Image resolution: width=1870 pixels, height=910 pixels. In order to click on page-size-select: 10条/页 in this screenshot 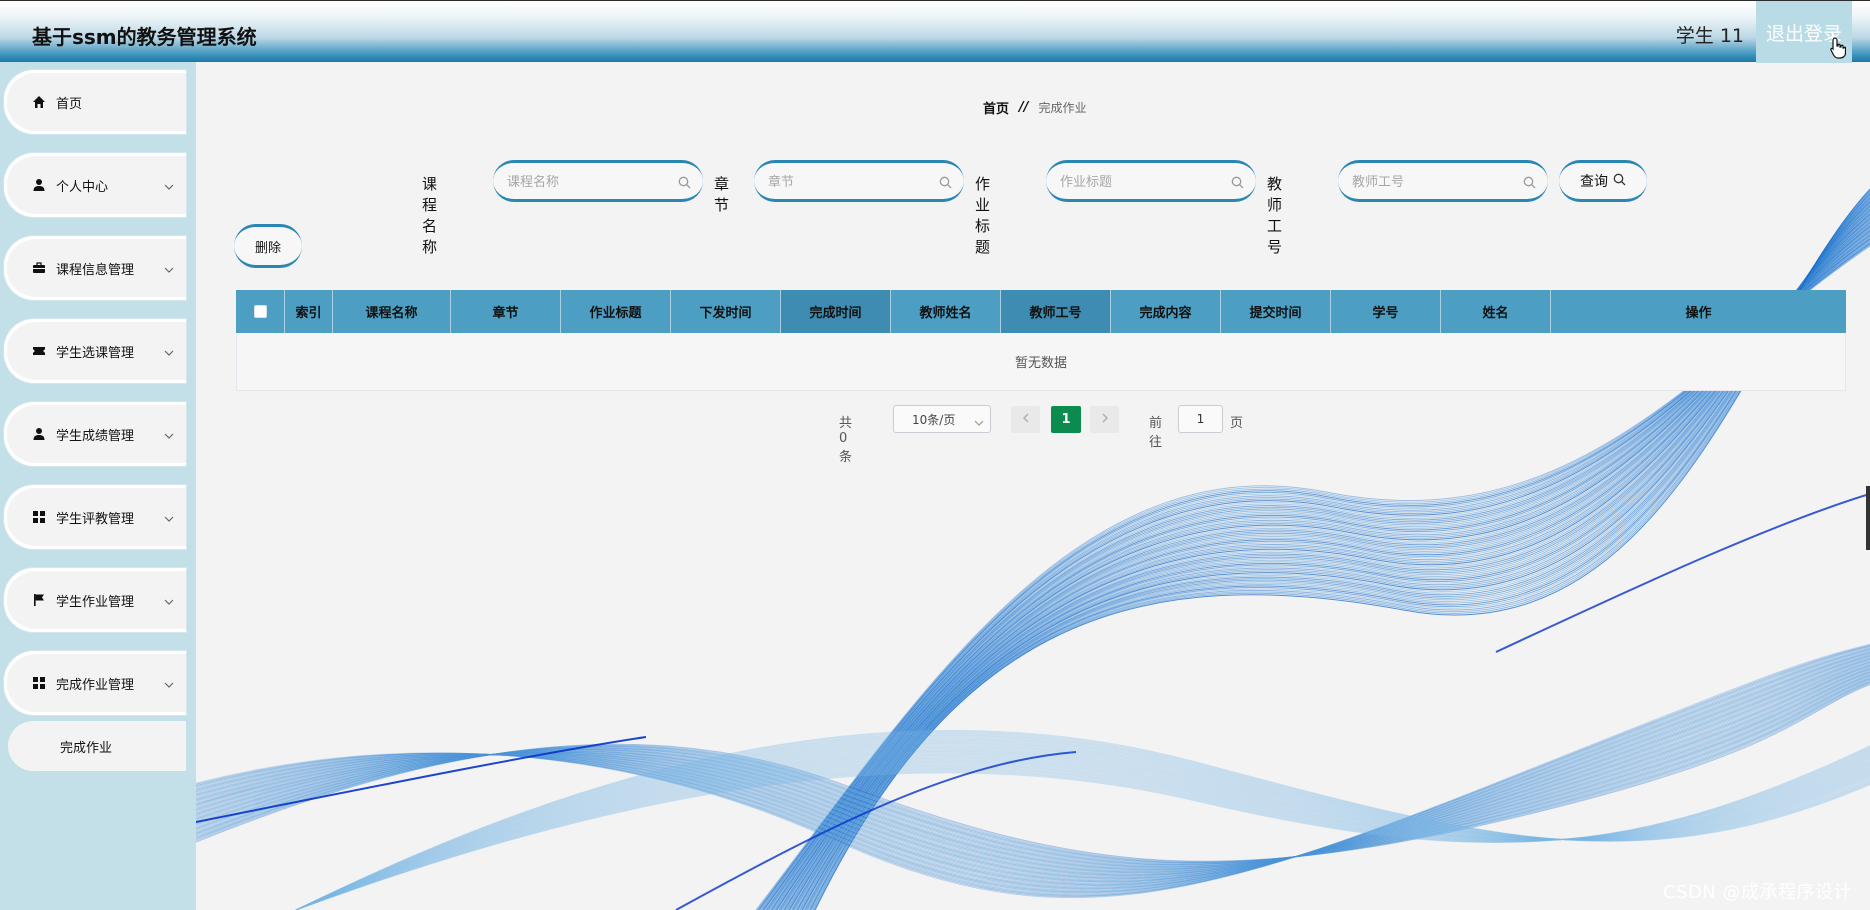, I will do `click(942, 419)`.